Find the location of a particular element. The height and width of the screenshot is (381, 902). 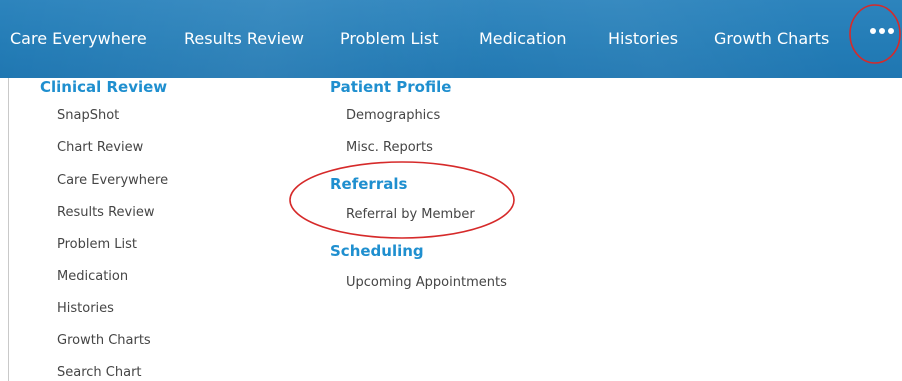

menu-item-search-chart: Search Chart is located at coordinates (99, 372).